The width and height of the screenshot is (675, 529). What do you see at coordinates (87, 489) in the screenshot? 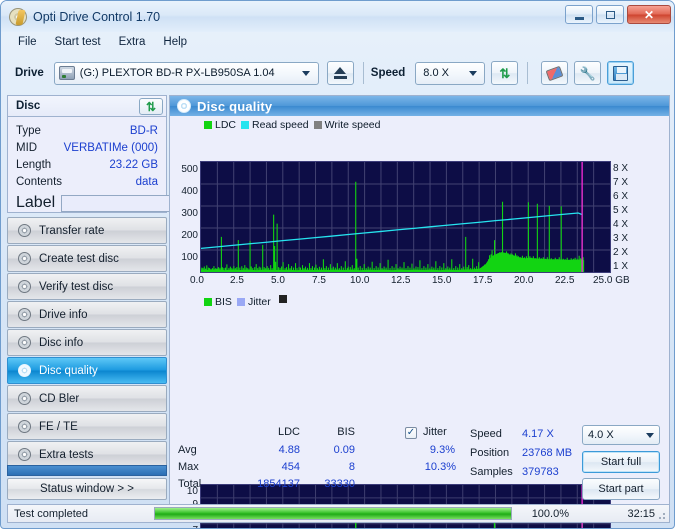
I see `status-window-button: Status window > >` at bounding box center [87, 489].